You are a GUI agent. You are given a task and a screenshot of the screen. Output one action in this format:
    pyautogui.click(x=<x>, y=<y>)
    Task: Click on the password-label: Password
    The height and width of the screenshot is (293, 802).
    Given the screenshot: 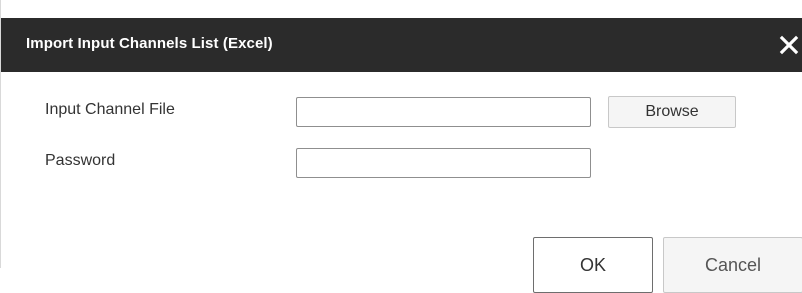 What is the action you would take?
    pyautogui.click(x=80, y=160)
    